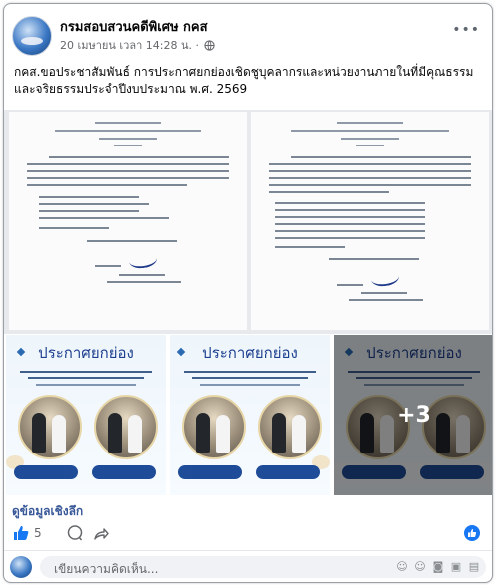 Image resolution: width=496 pixels, height=585 pixels. I want to click on gif-icon: ▣, so click(456, 567).